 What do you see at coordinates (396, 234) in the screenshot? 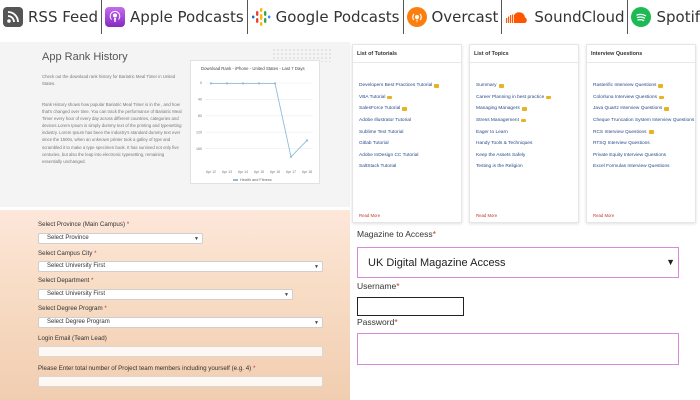
I see `magazine-label: Magazine to Access*` at bounding box center [396, 234].